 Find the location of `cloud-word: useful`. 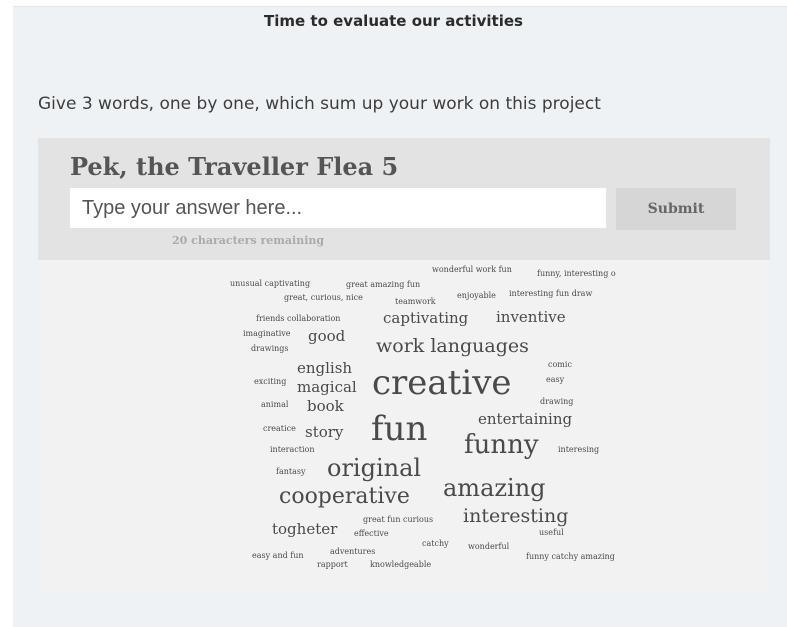

cloud-word: useful is located at coordinates (551, 532).